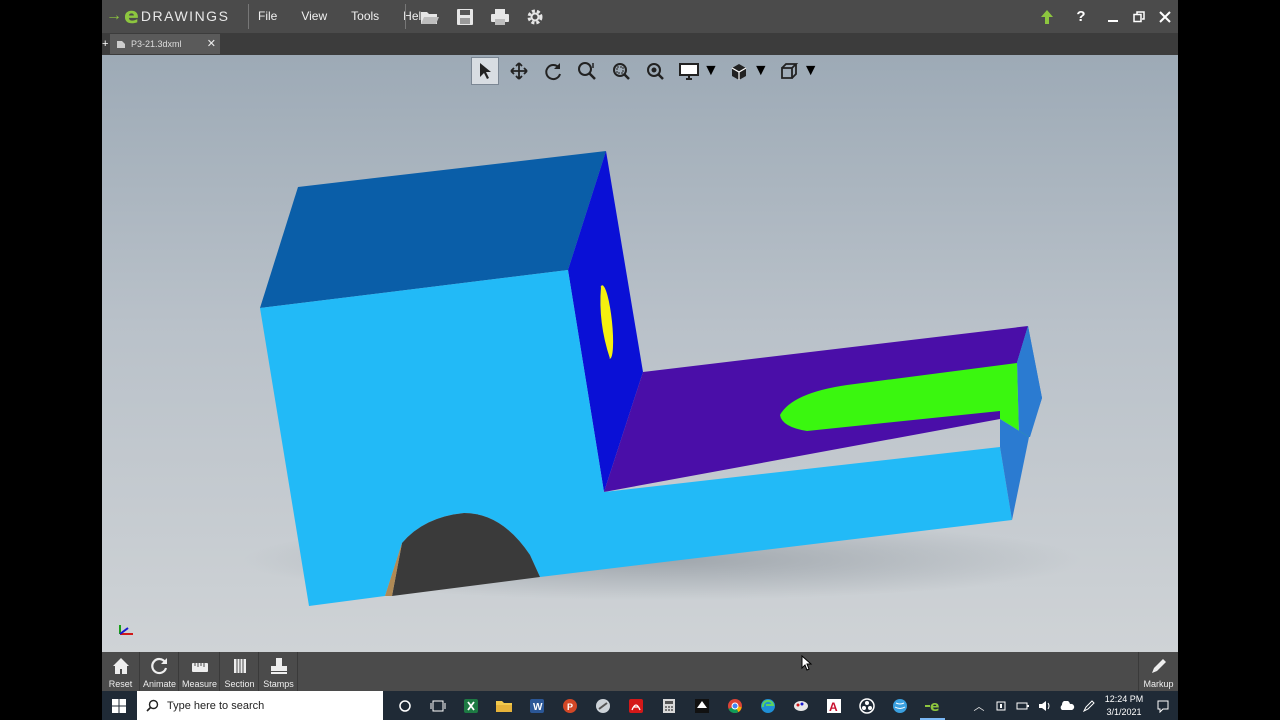 This screenshot has height=720, width=1280. What do you see at coordinates (437, 705) in the screenshot?
I see `task-view-icon` at bounding box center [437, 705].